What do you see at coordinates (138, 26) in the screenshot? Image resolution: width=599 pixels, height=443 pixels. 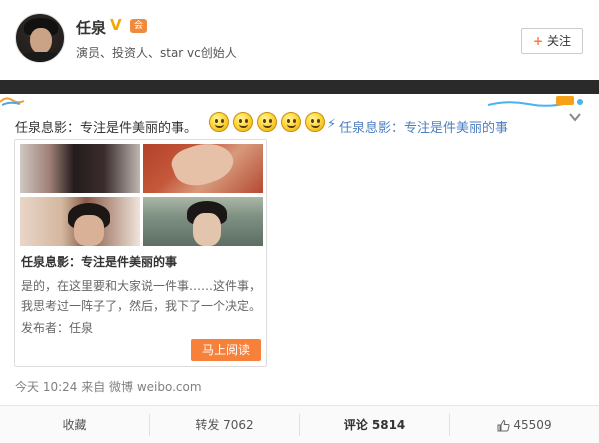 I see `vip-badge-icon: 会` at bounding box center [138, 26].